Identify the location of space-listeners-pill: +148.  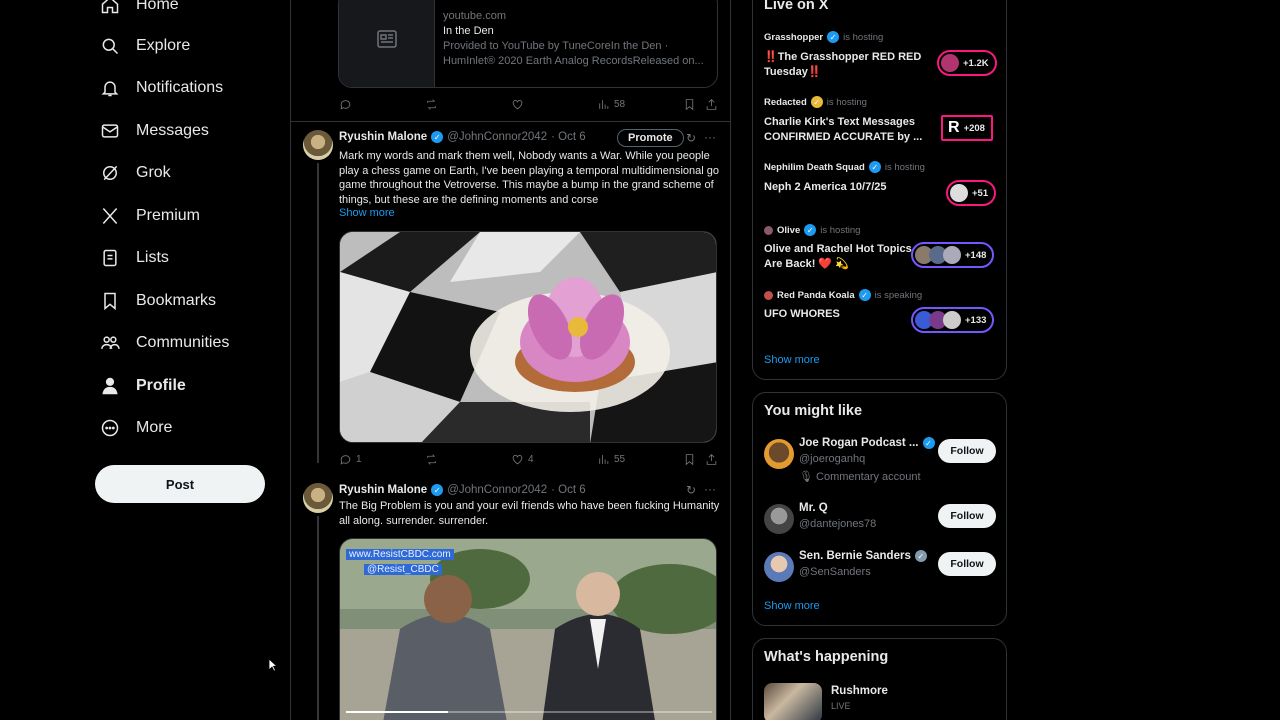
(953, 255).